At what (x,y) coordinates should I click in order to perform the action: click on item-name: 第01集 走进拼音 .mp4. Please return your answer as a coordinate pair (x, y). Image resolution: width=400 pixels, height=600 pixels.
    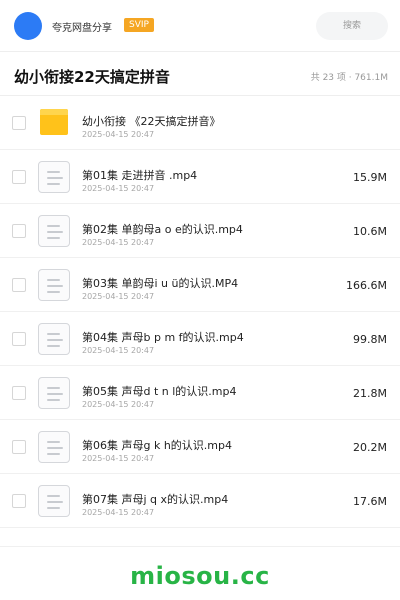
    Looking at the image, I should click on (140, 175).